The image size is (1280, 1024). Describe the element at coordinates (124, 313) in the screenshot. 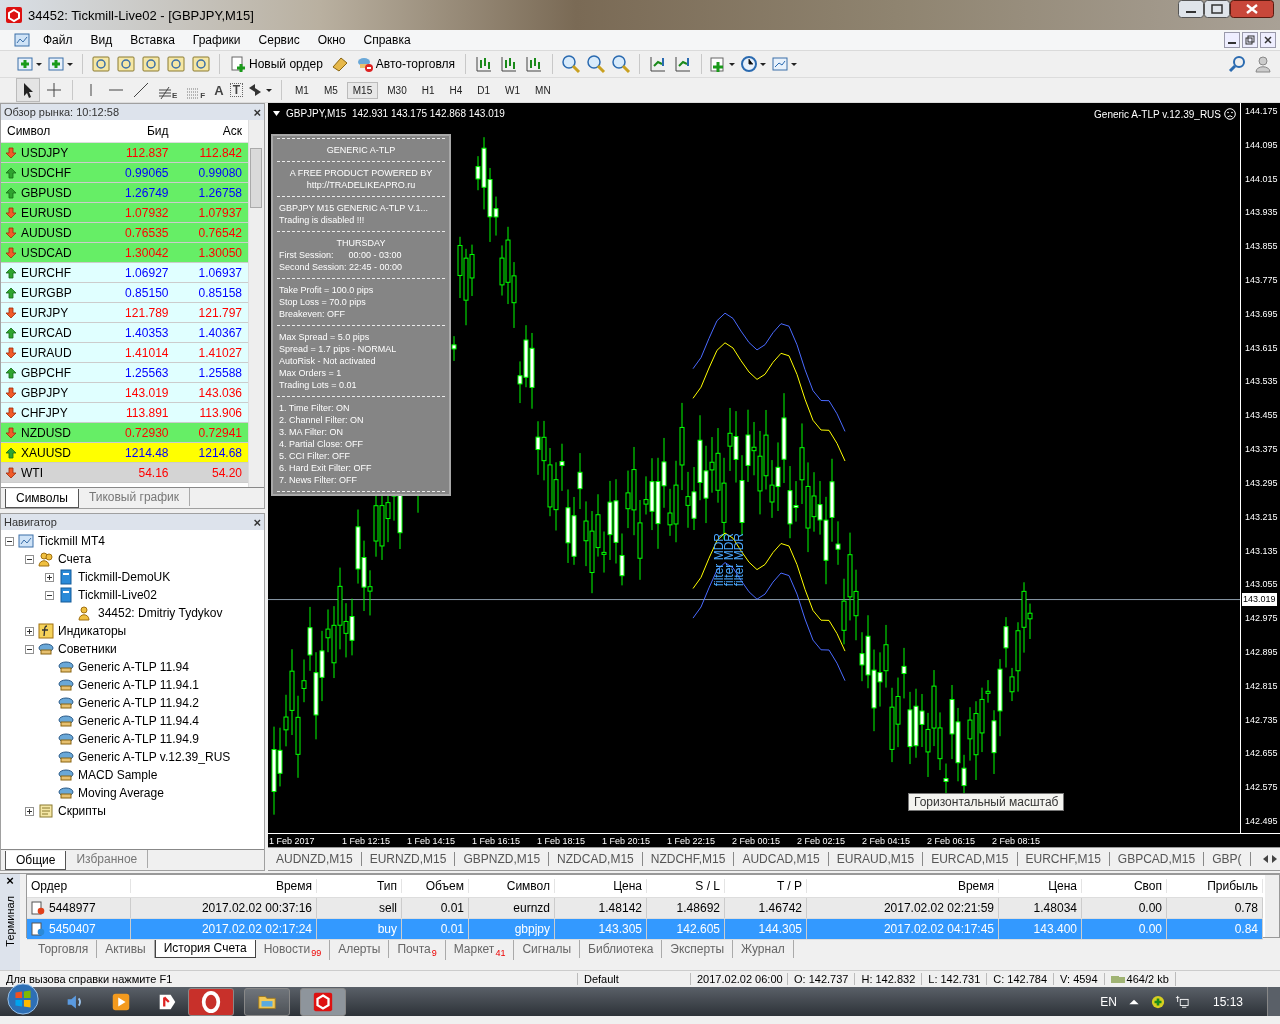

I see `market-row: EURJPY 121.789 121.797` at that location.